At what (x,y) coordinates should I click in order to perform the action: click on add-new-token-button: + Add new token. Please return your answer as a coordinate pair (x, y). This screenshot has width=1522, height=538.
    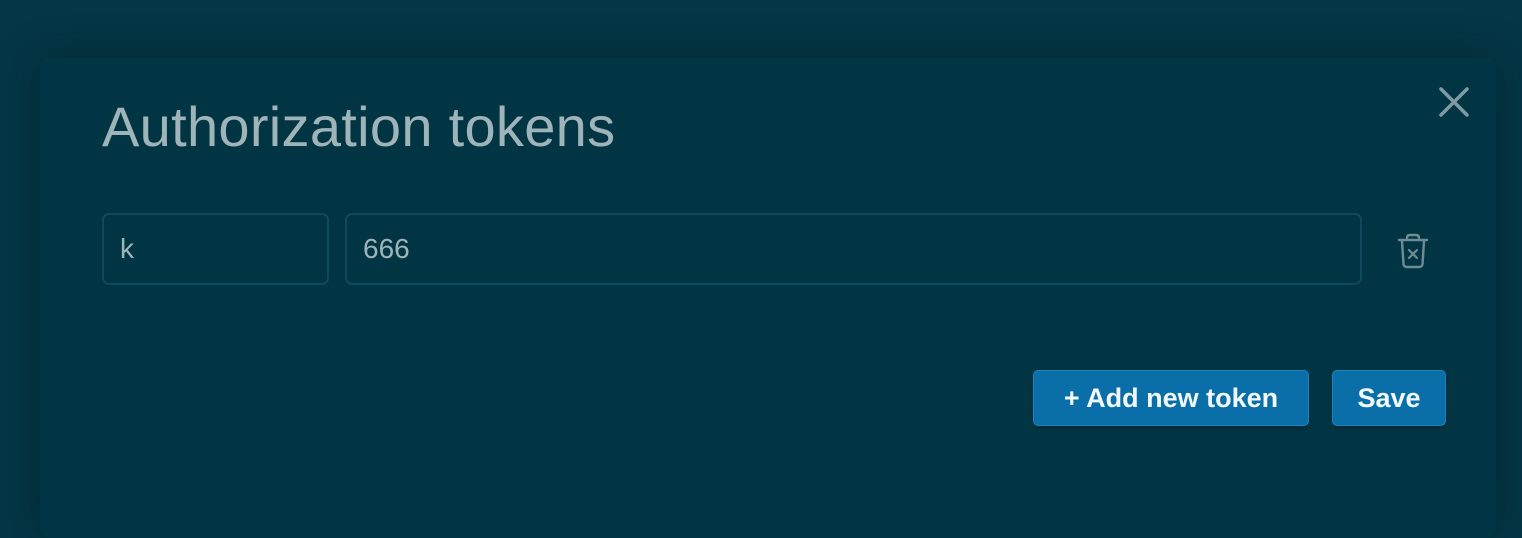
    Looking at the image, I should click on (1171, 398).